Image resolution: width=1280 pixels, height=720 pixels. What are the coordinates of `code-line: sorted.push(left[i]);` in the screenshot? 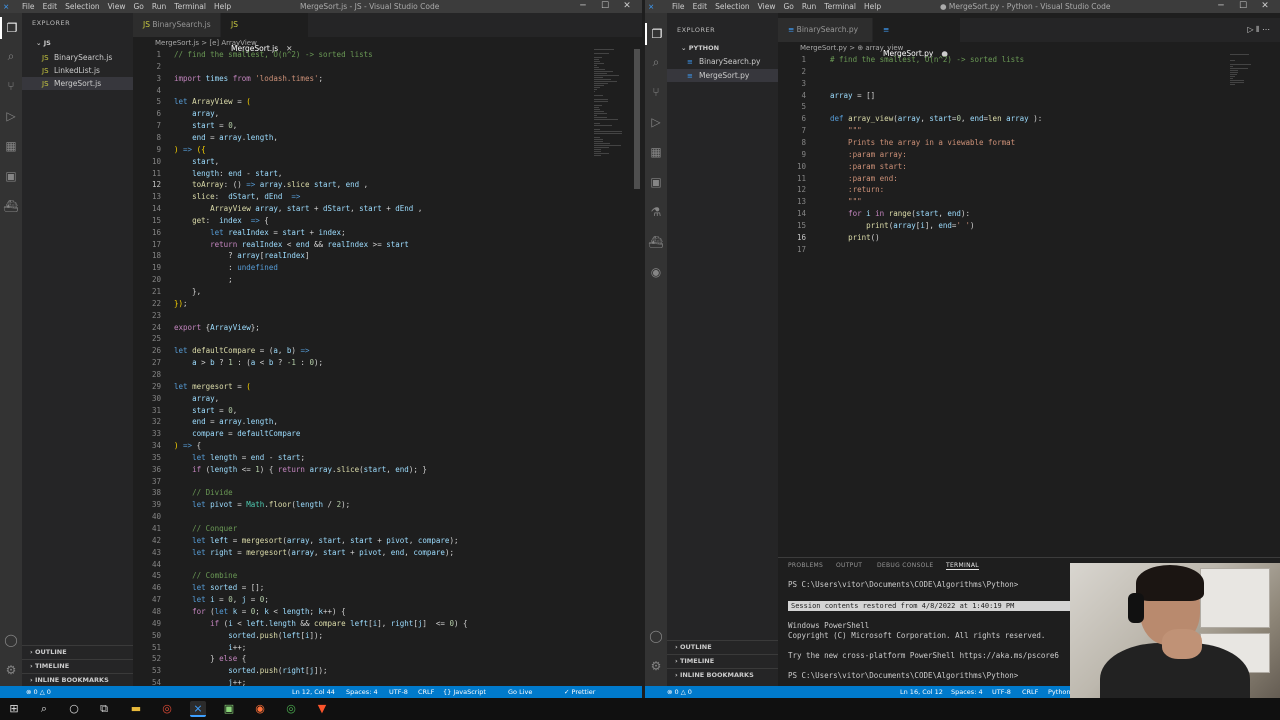 It's located at (248, 636).